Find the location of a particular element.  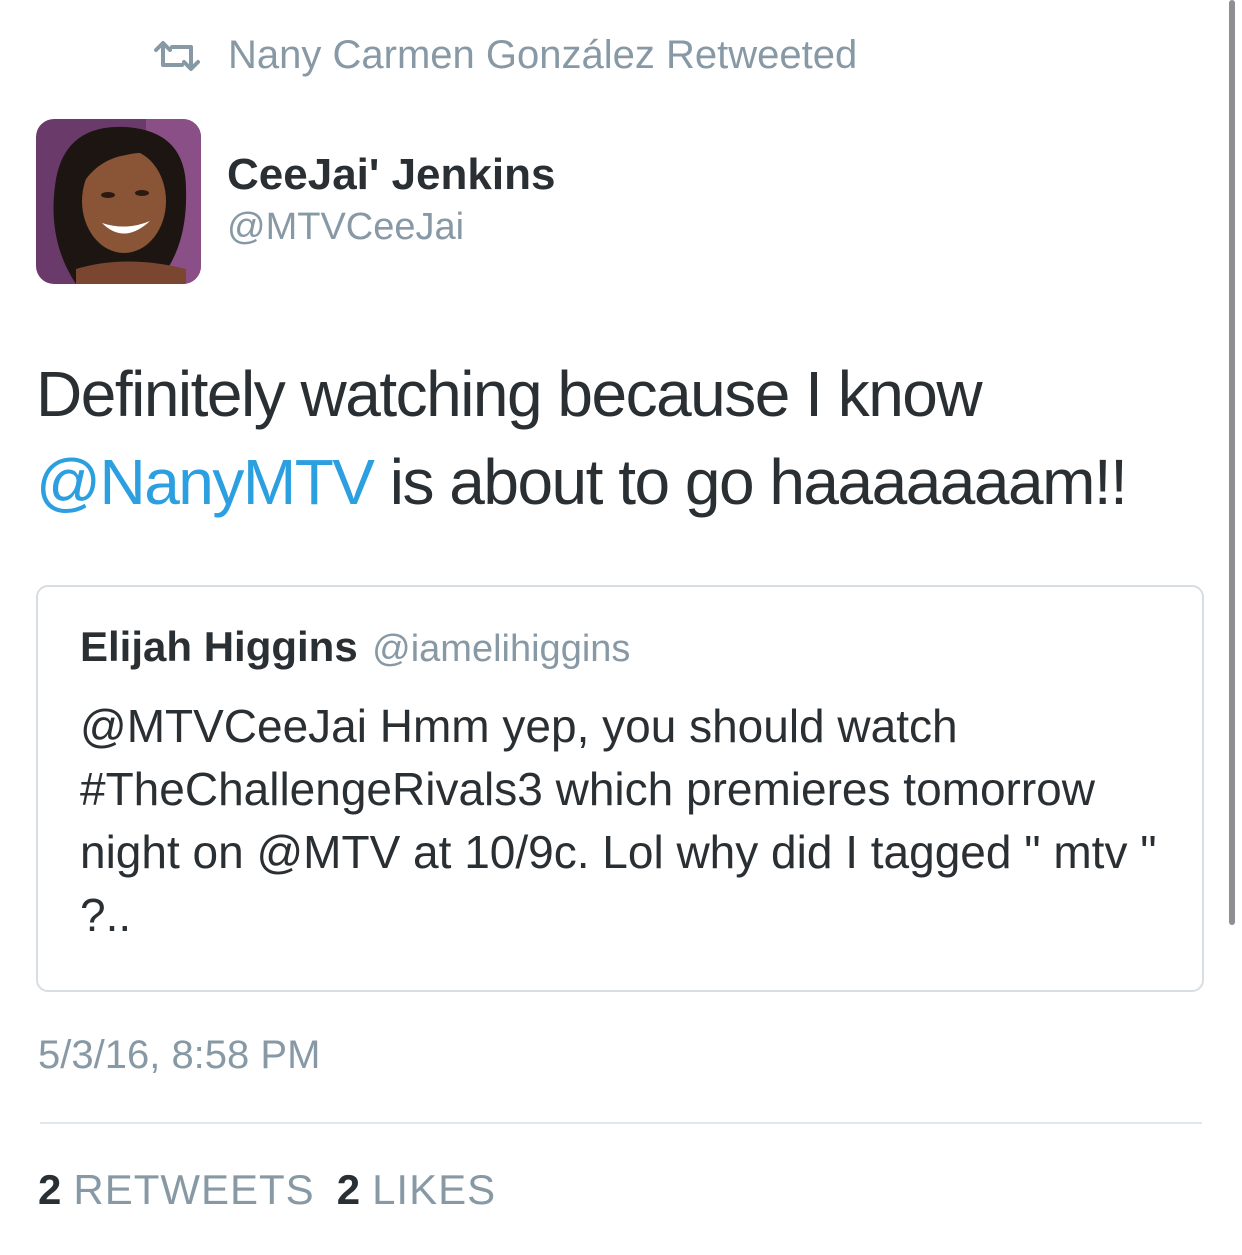

tweet-stats: 2 RETWEETS 2 LIKES is located at coordinates (278, 1190).